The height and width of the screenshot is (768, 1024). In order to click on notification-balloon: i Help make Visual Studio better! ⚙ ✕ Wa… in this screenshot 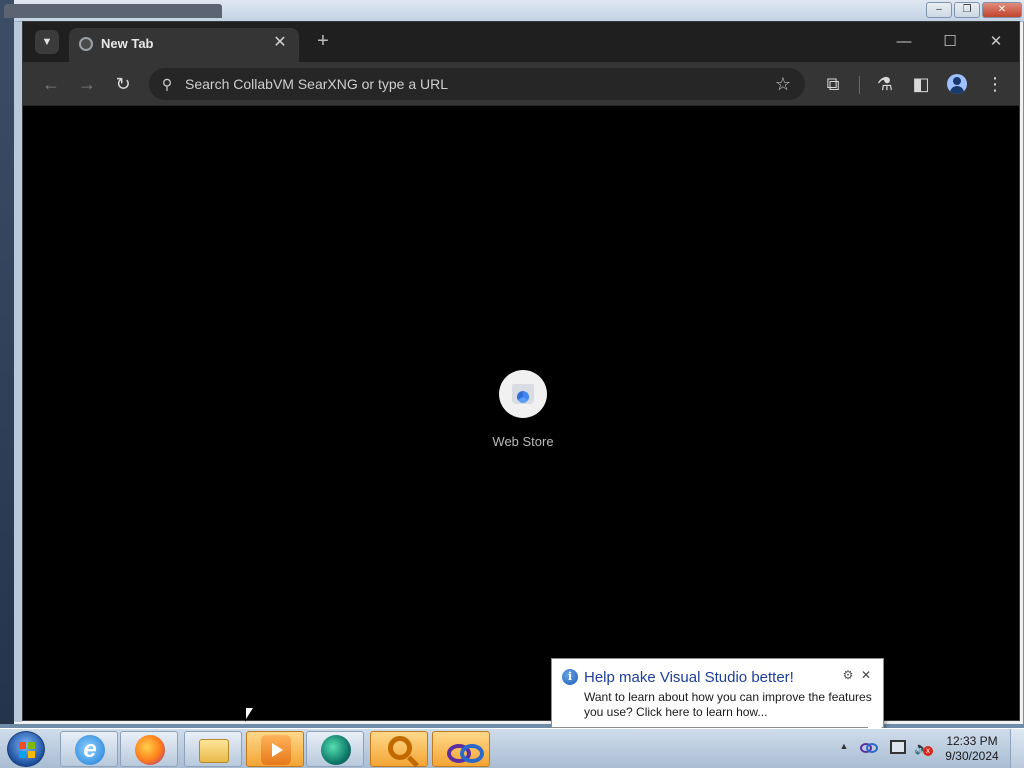, I will do `click(717, 693)`.